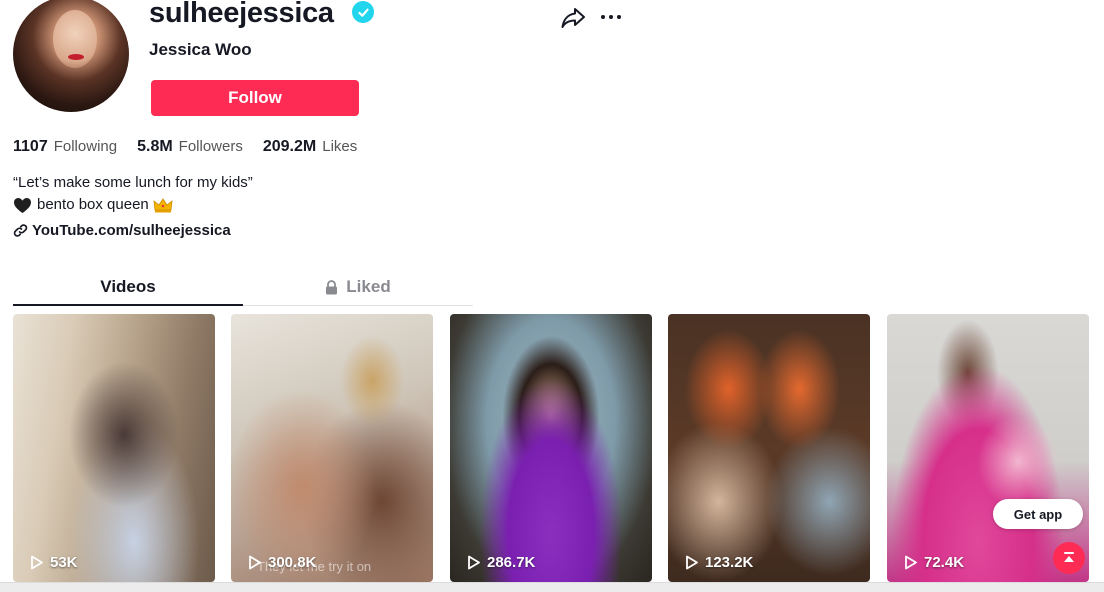  I want to click on video-views-count: 72.4K, so click(944, 562).